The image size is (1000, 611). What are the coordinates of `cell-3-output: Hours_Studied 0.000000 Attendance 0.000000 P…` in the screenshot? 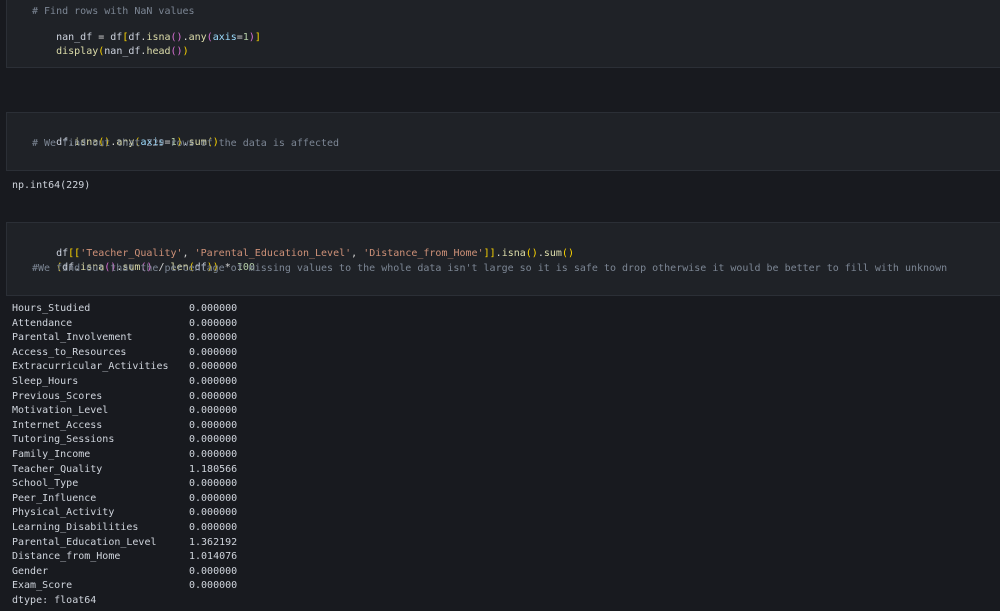 It's located at (140, 455).